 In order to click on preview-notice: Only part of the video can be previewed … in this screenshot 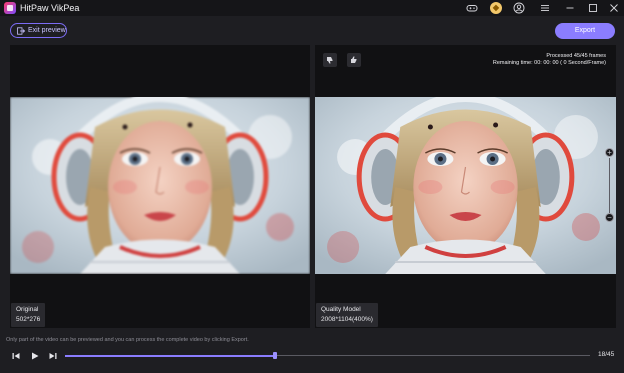, I will do `click(127, 340)`.